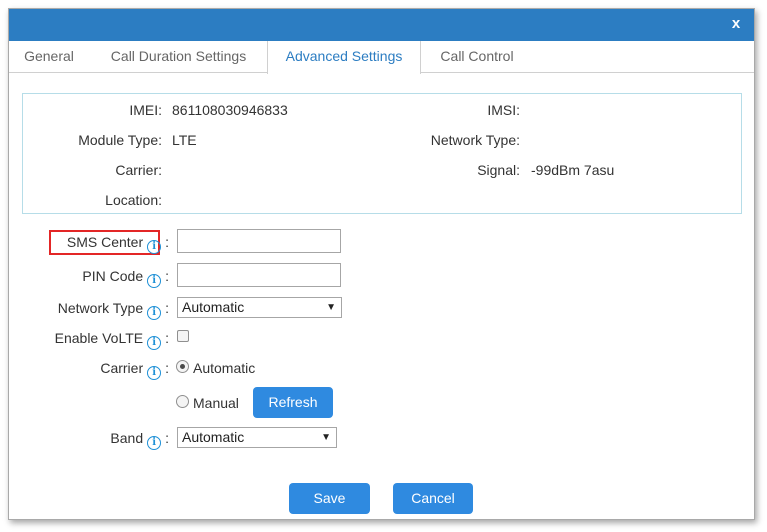 The image size is (767, 532). Describe the element at coordinates (113, 276) in the screenshot. I see `pin-code-label: PIN Code` at that location.